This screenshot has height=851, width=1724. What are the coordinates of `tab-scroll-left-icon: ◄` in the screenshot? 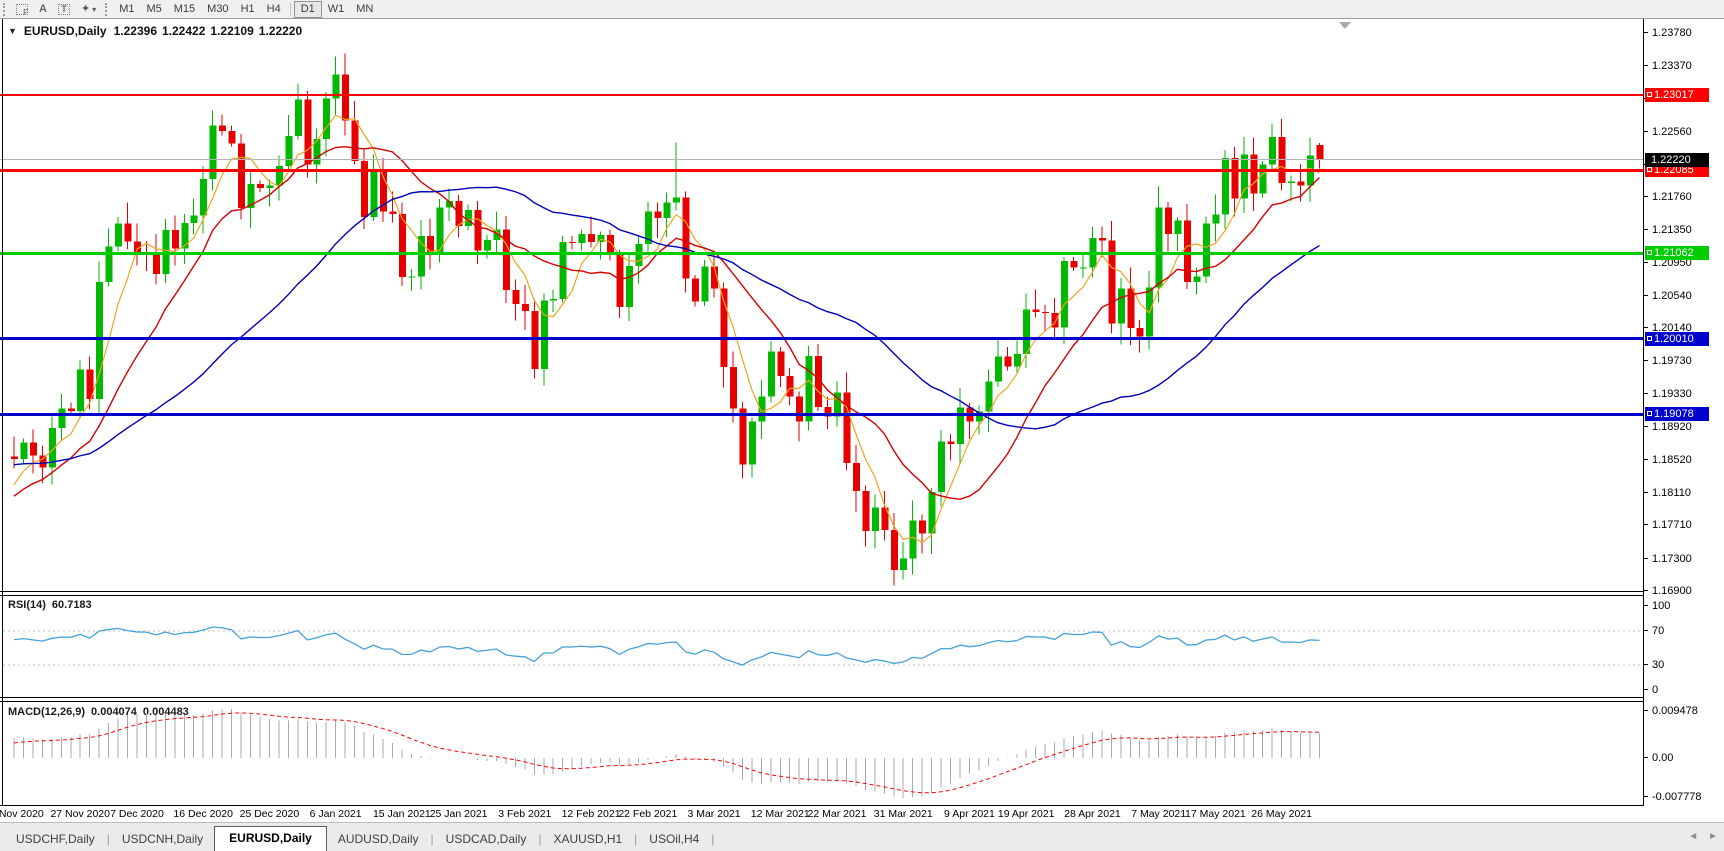 It's located at (1693, 836).